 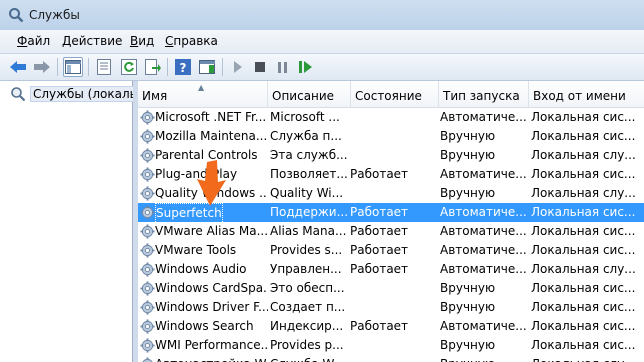 What do you see at coordinates (153, 67) in the screenshot?
I see `export-icon` at bounding box center [153, 67].